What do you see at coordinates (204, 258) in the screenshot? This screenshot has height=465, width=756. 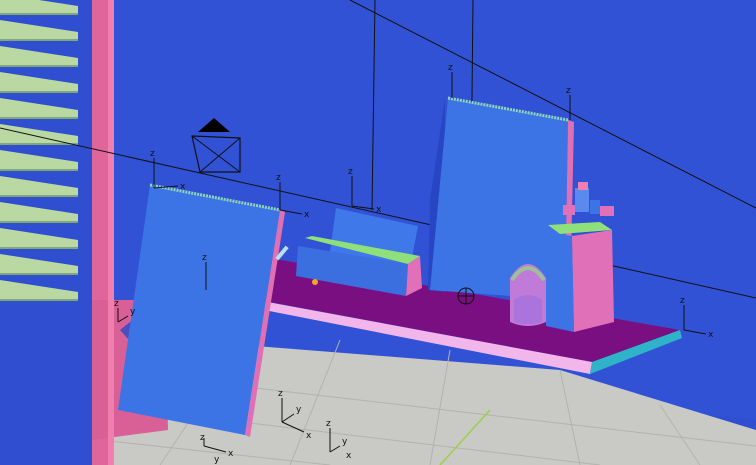 I see `gizmo-wall-left-z: z` at bounding box center [204, 258].